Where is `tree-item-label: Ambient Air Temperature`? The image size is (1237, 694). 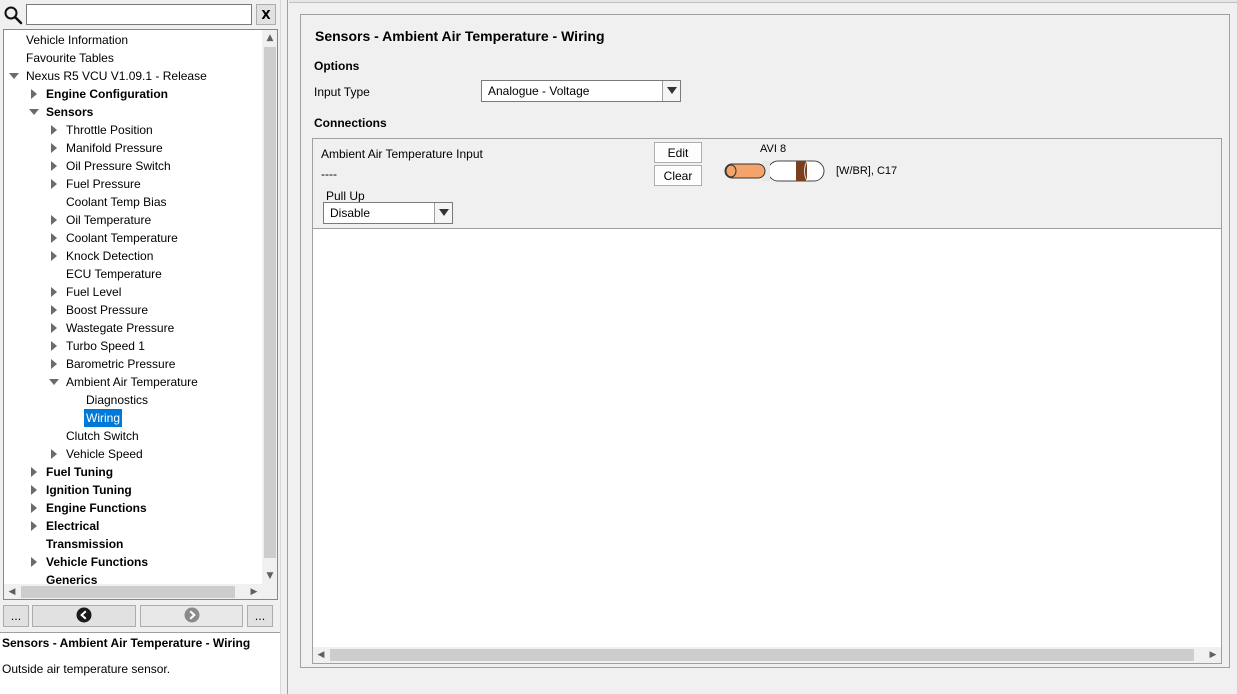 tree-item-label: Ambient Air Temperature is located at coordinates (132, 382).